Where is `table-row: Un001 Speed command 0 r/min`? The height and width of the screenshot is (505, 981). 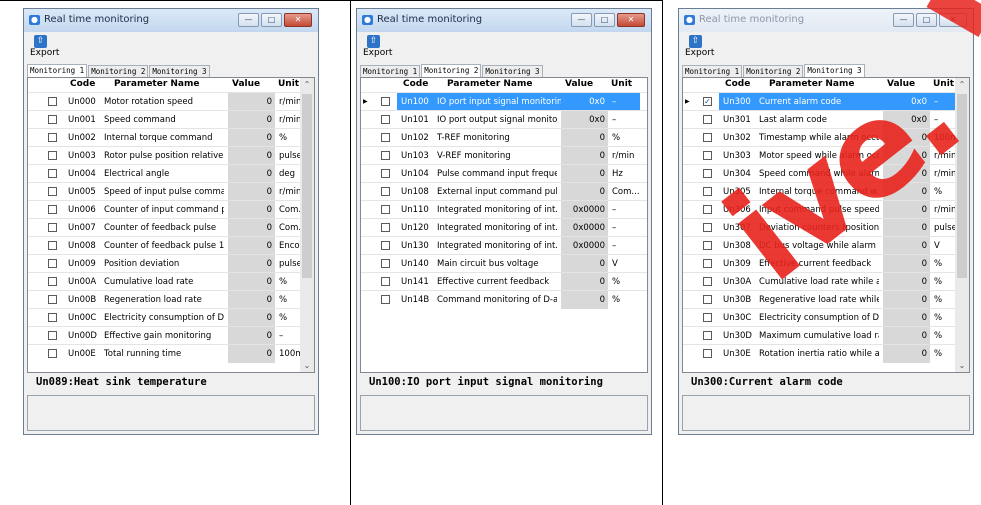 table-row: Un001 Speed command 0 r/min is located at coordinates (171, 119).